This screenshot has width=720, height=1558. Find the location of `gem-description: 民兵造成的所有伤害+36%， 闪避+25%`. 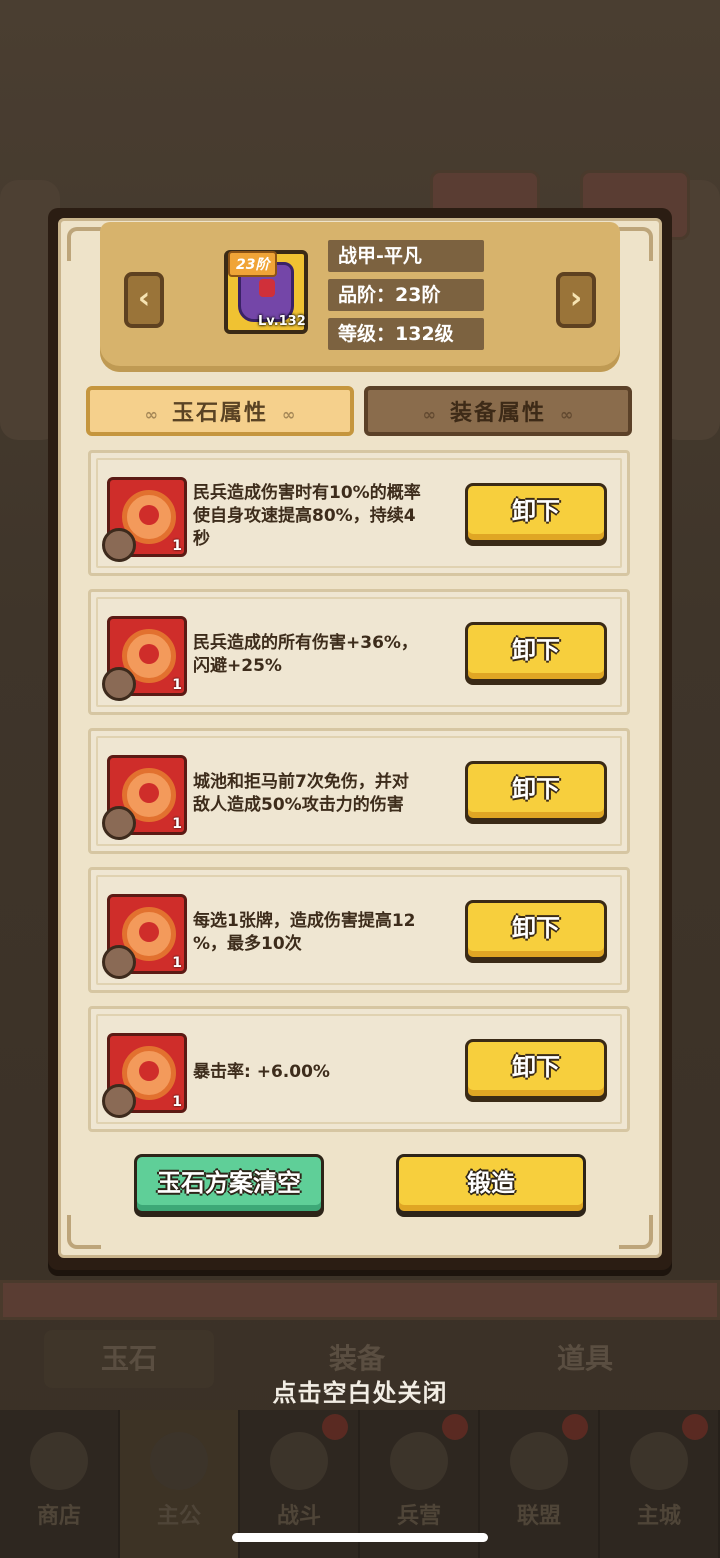

gem-description: 民兵造成的所有伤害+36%， 闪避+25% is located at coordinates (328, 655).